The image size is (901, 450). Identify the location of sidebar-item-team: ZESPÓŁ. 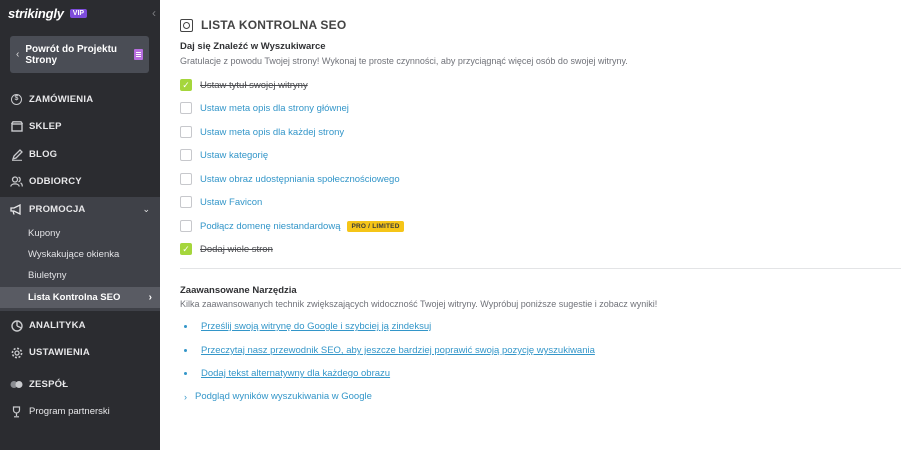
(80, 384).